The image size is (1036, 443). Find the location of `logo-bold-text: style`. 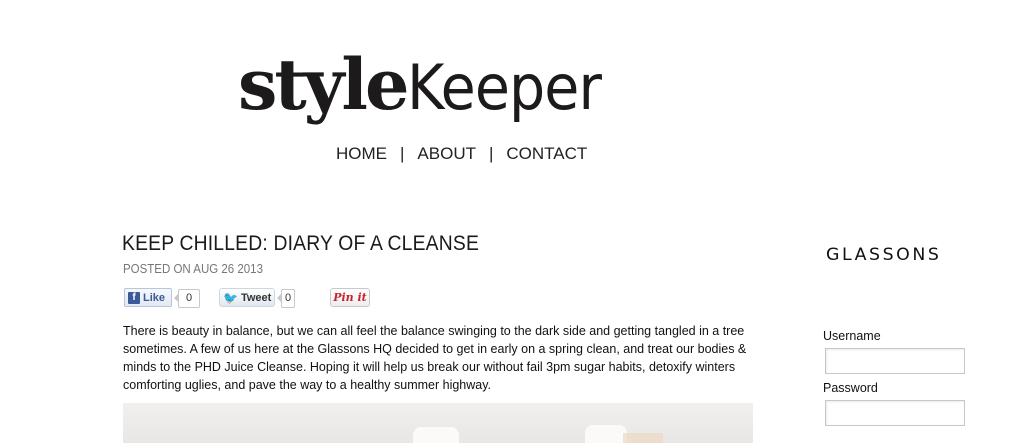

logo-bold-text: style is located at coordinates (324, 84).